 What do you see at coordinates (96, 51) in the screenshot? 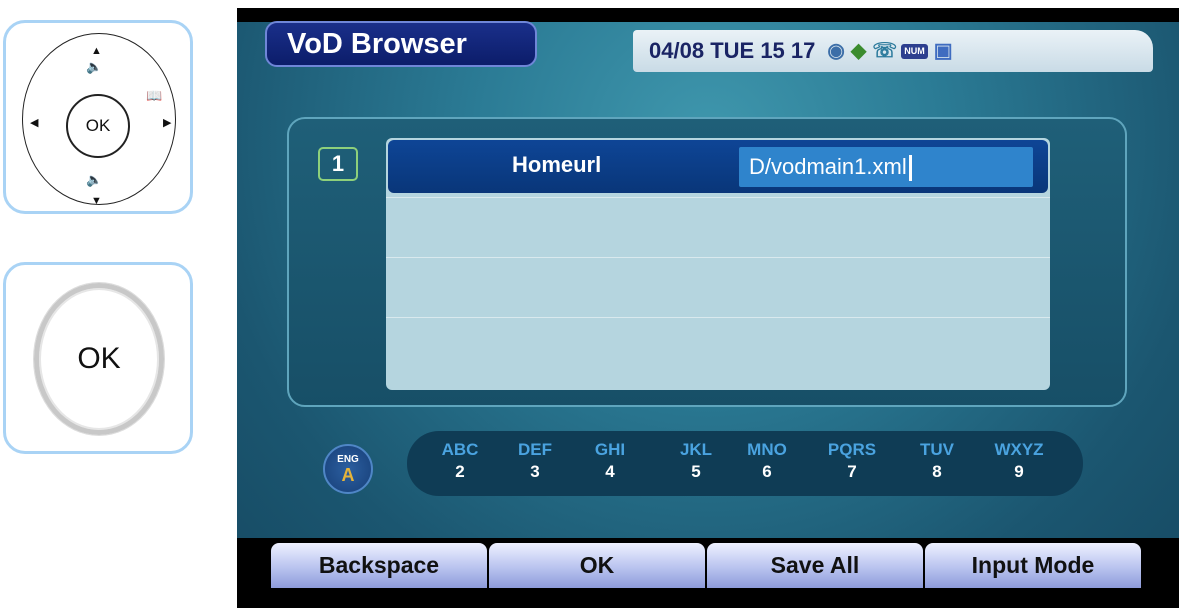
I see `up-arrow-icon: ▲` at bounding box center [96, 51].